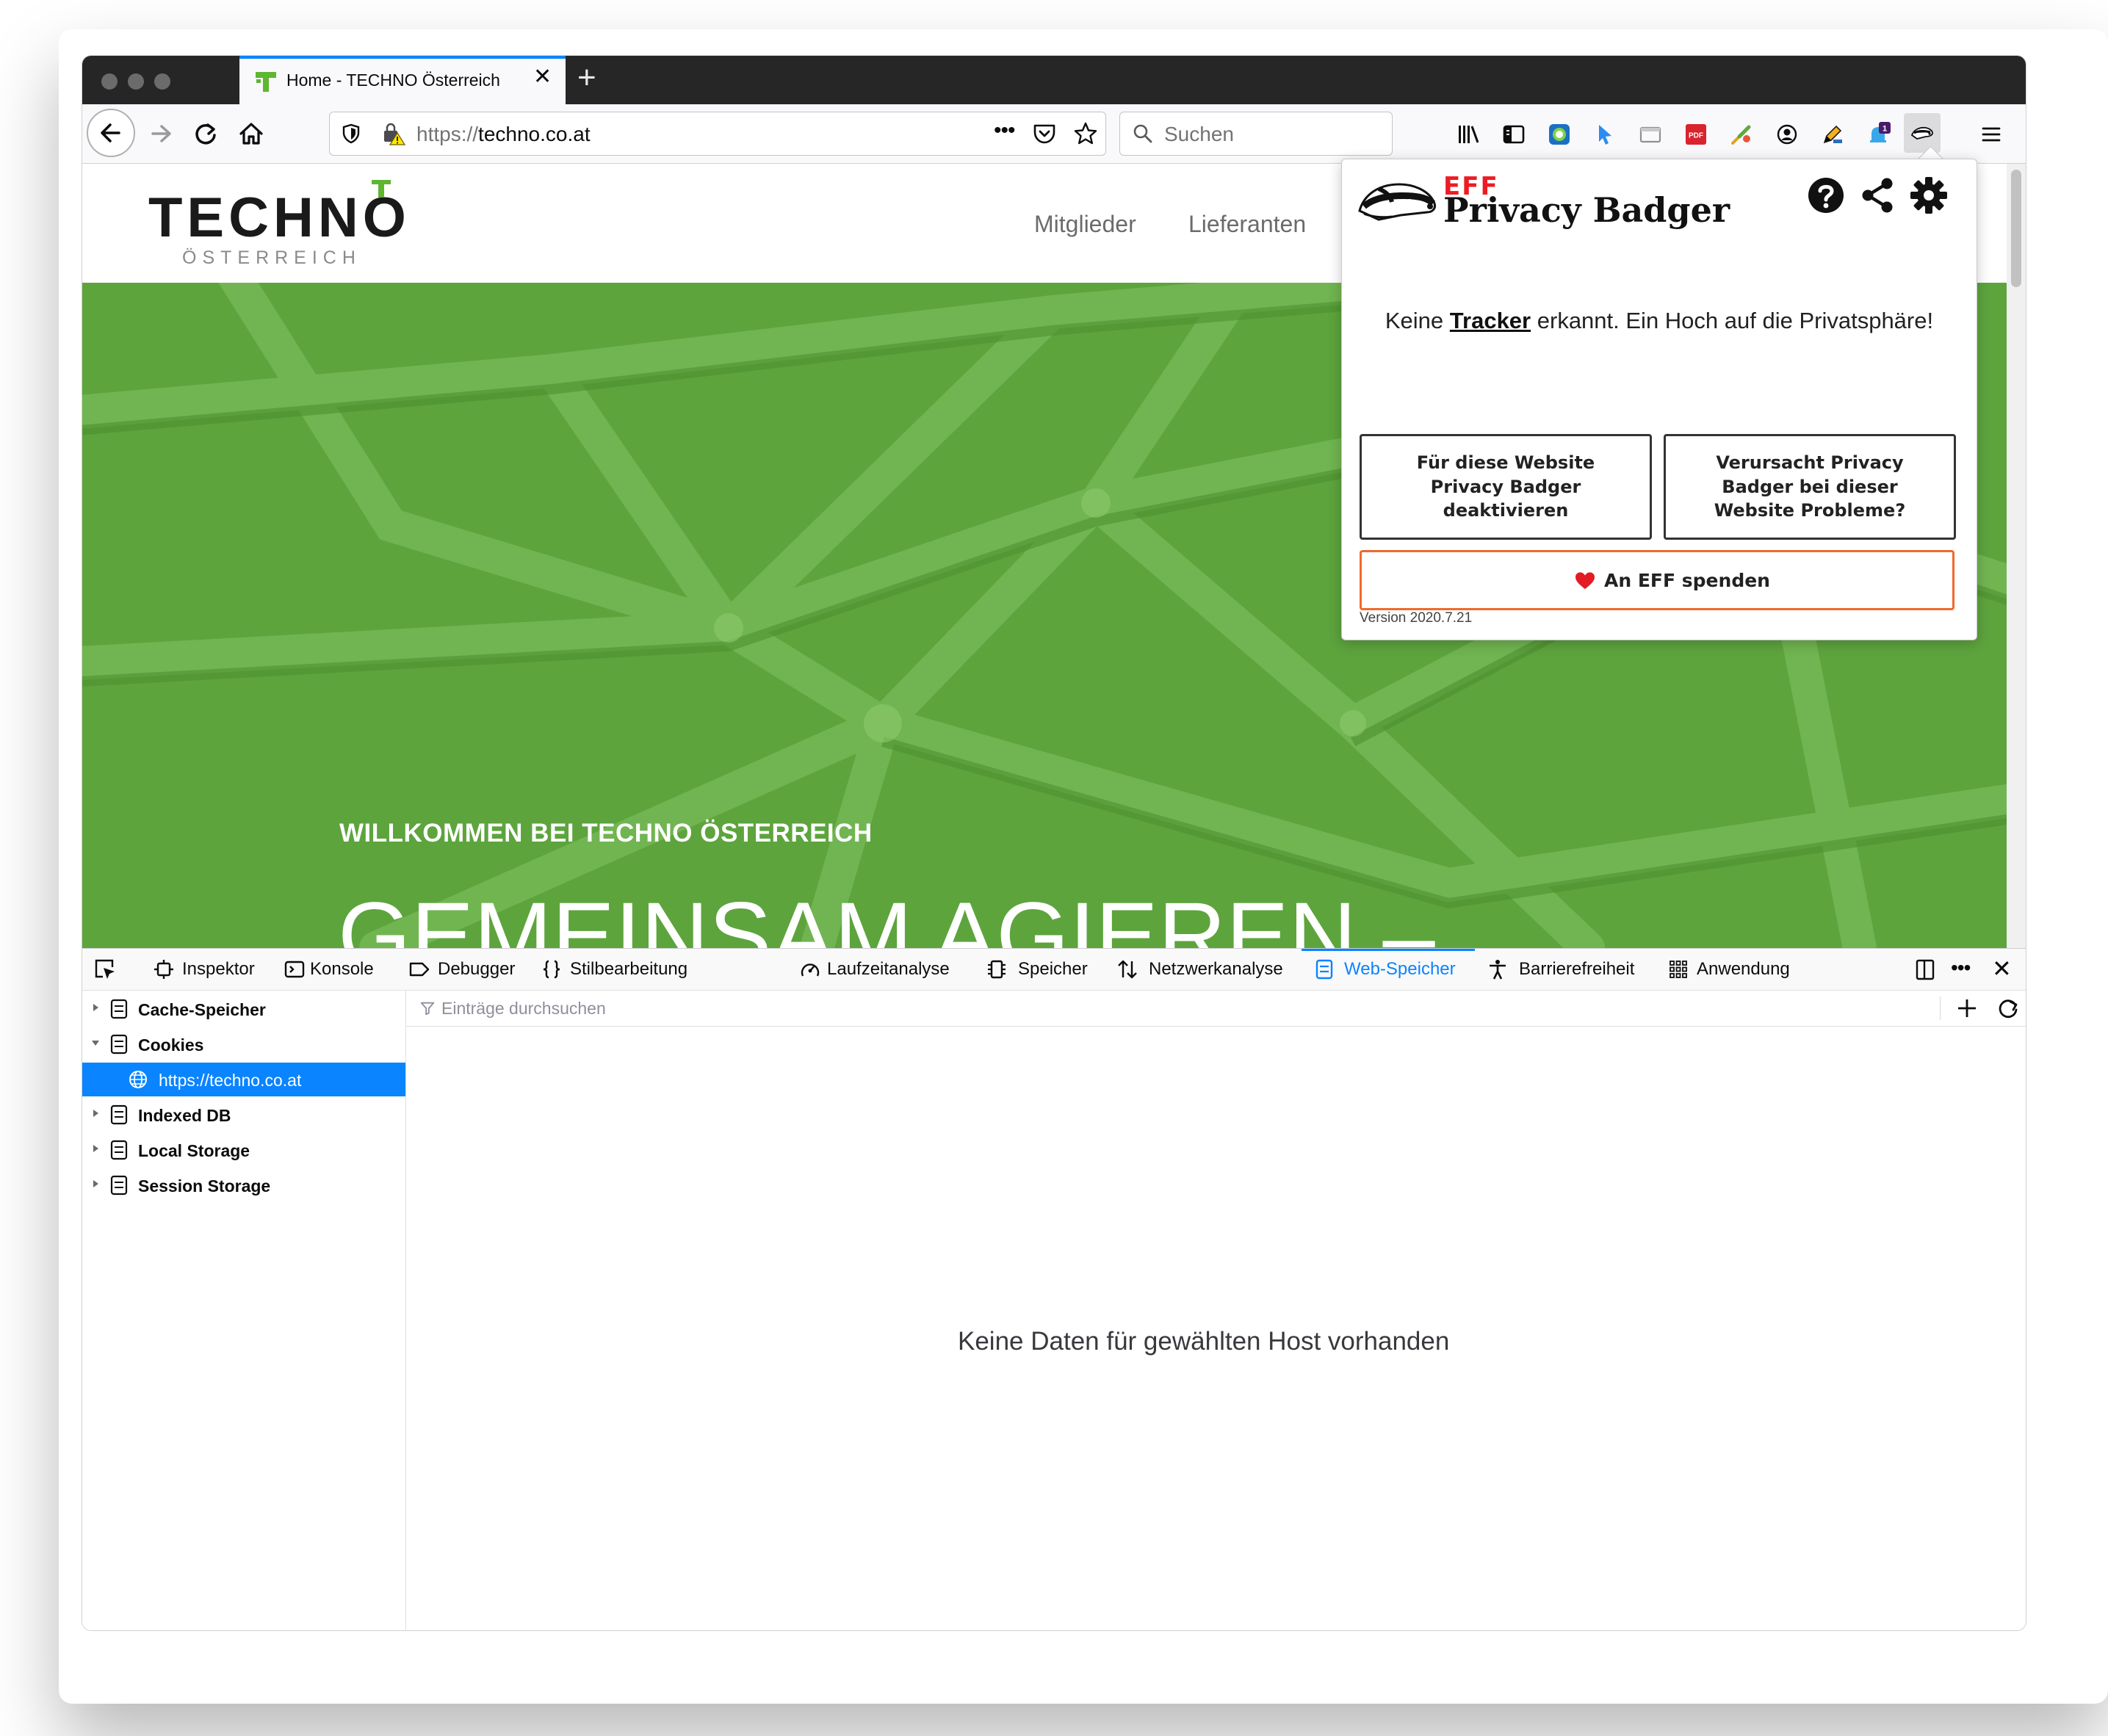 Image resolution: width=2108 pixels, height=1736 pixels. What do you see at coordinates (1216, 969) in the screenshot?
I see `devtools-tab-label: Netzwerkanalyse` at bounding box center [1216, 969].